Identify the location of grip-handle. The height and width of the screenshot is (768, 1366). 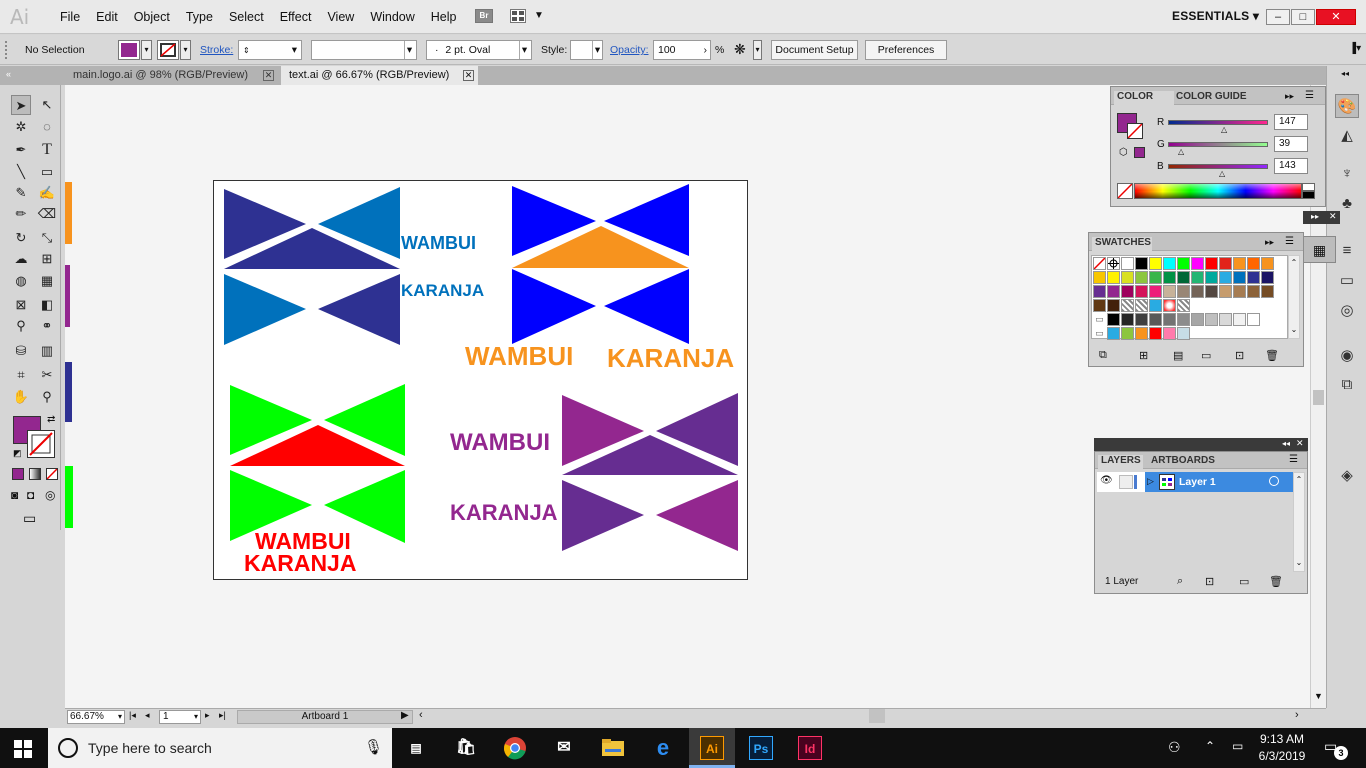
(6, 50).